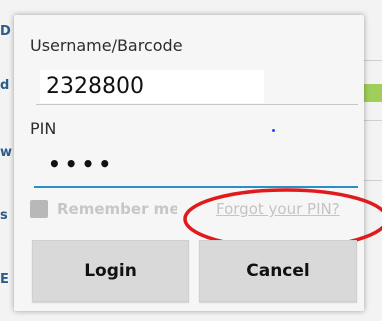 The image size is (382, 321). Describe the element at coordinates (278, 271) in the screenshot. I see `cancel-button: Cancel` at that location.